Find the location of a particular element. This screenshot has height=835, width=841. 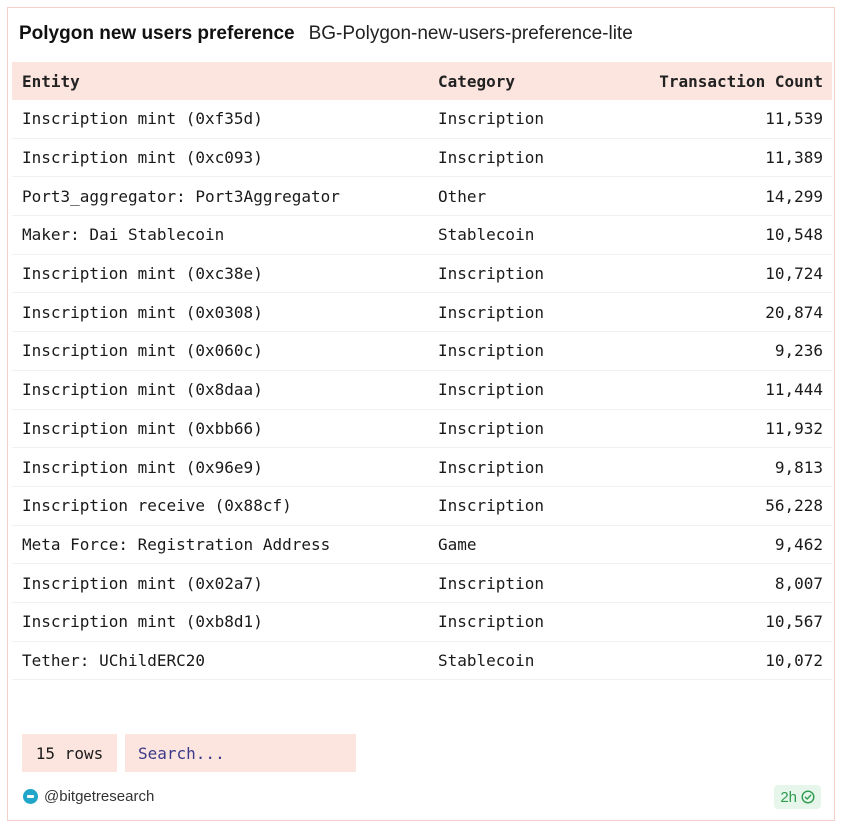

bitget-logo-icon is located at coordinates (30, 796).